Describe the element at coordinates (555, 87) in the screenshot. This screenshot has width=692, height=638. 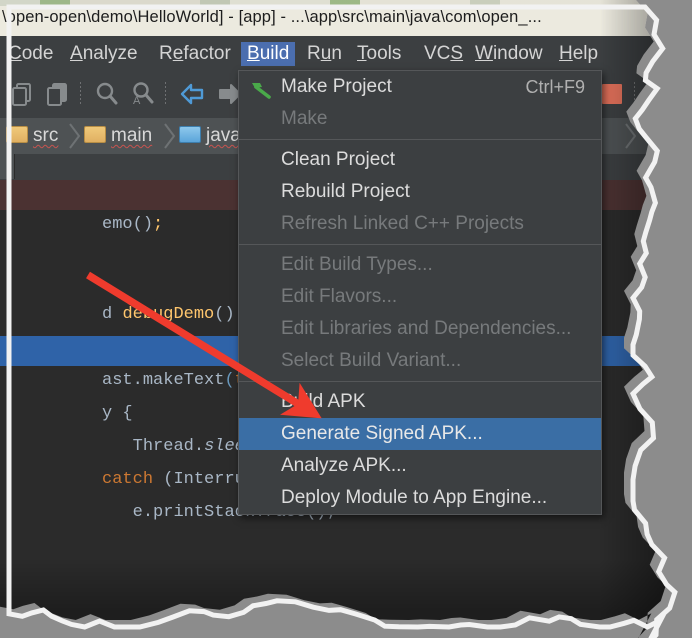
I see `menu-item-accelerator: Ctrl+F9` at that location.